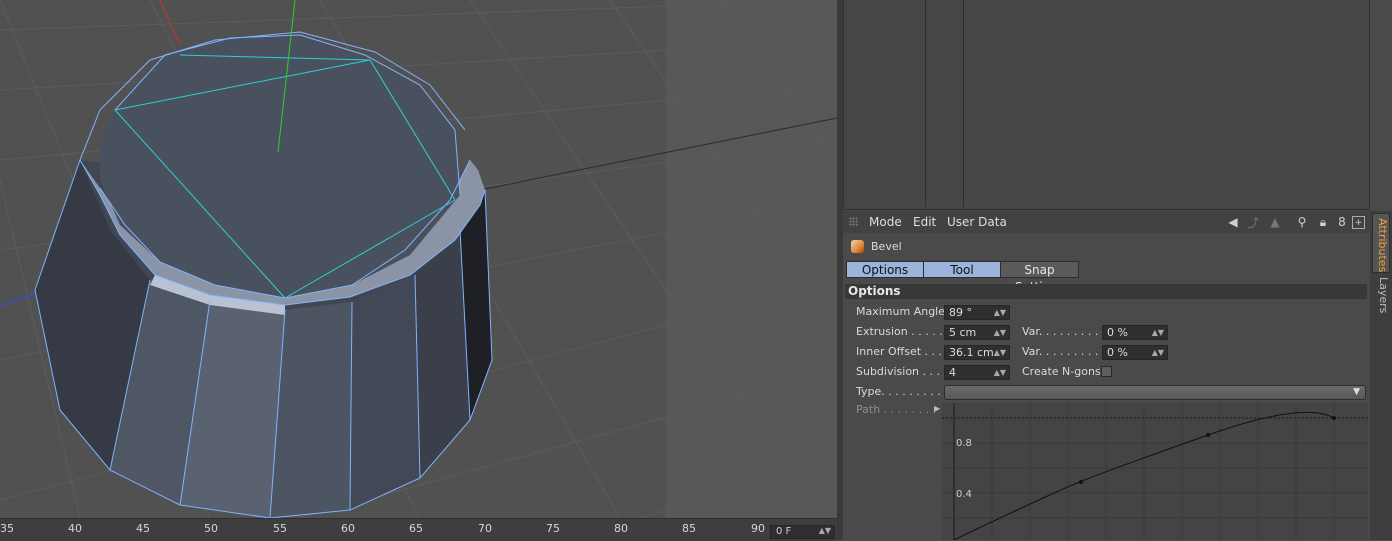  I want to click on menu-user-data: User Data, so click(977, 222).